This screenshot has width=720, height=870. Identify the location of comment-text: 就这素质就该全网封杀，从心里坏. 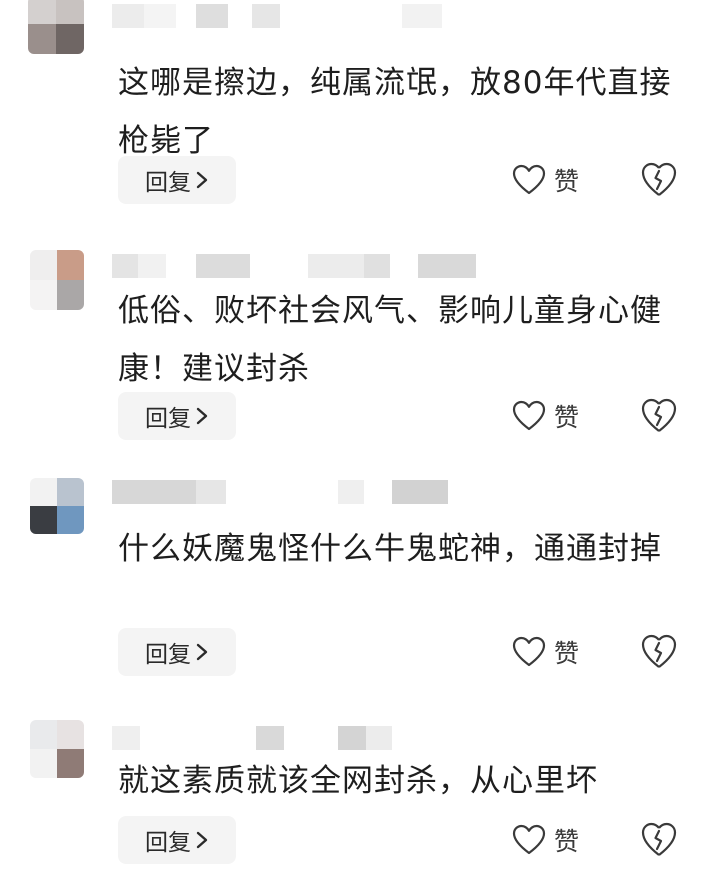
(358, 781).